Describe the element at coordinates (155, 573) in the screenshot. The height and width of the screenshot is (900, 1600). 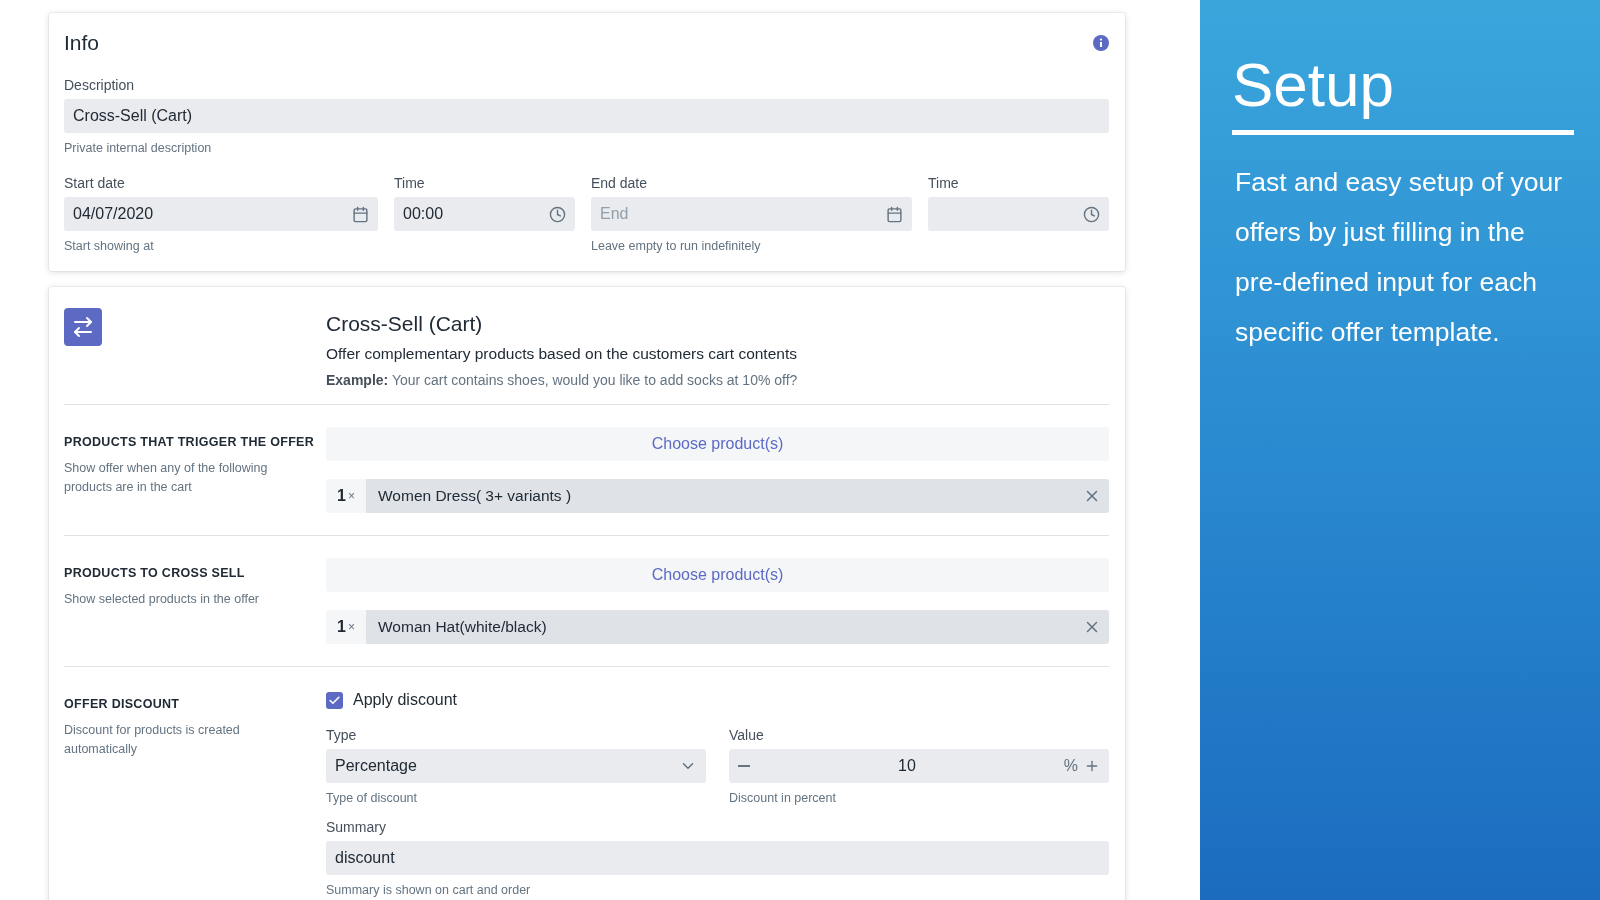
I see `section-heading: PRODUCTS TO CROSS SELL` at that location.